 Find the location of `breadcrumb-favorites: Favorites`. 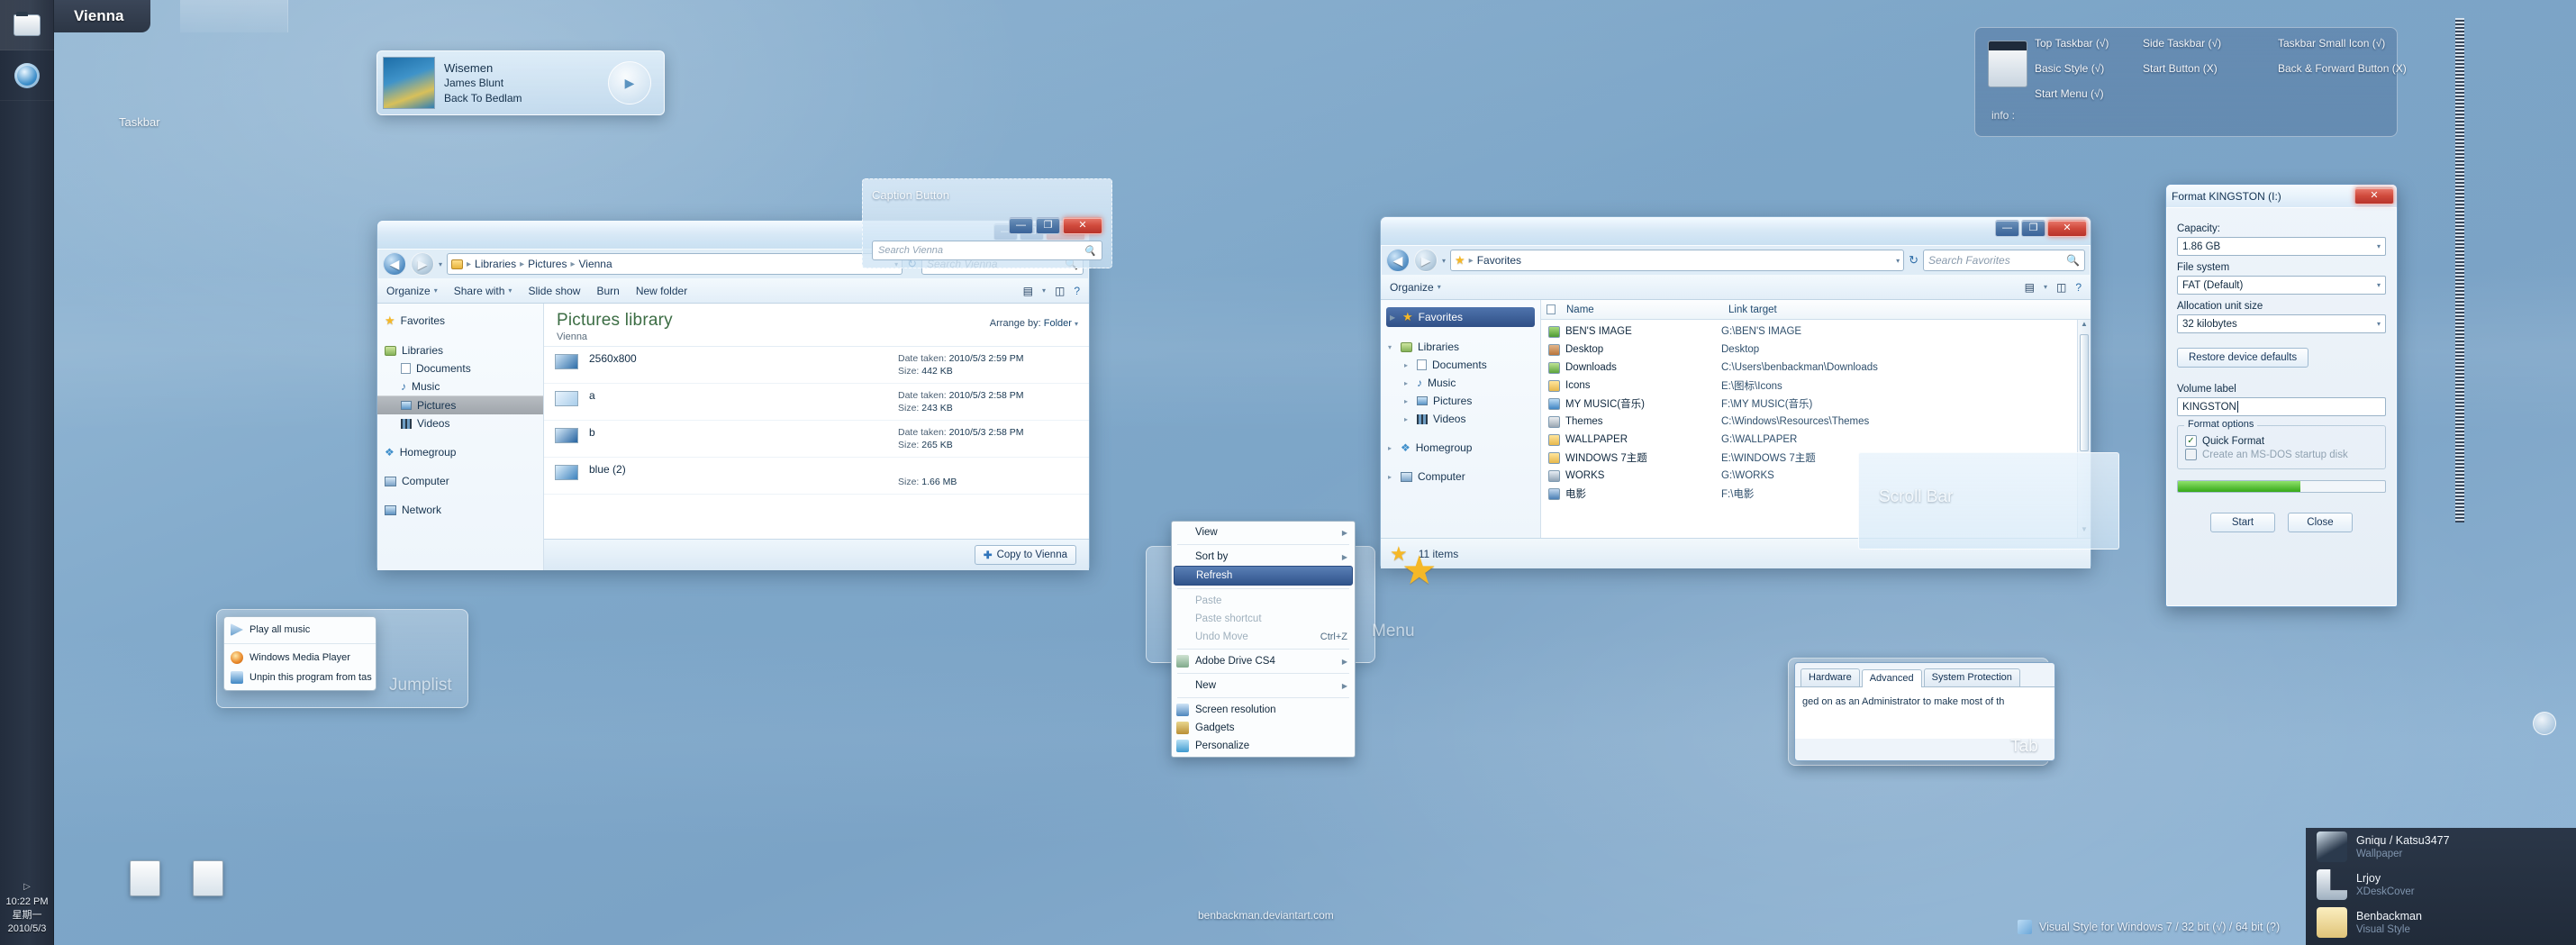

breadcrumb-favorites: Favorites is located at coordinates (1499, 260).